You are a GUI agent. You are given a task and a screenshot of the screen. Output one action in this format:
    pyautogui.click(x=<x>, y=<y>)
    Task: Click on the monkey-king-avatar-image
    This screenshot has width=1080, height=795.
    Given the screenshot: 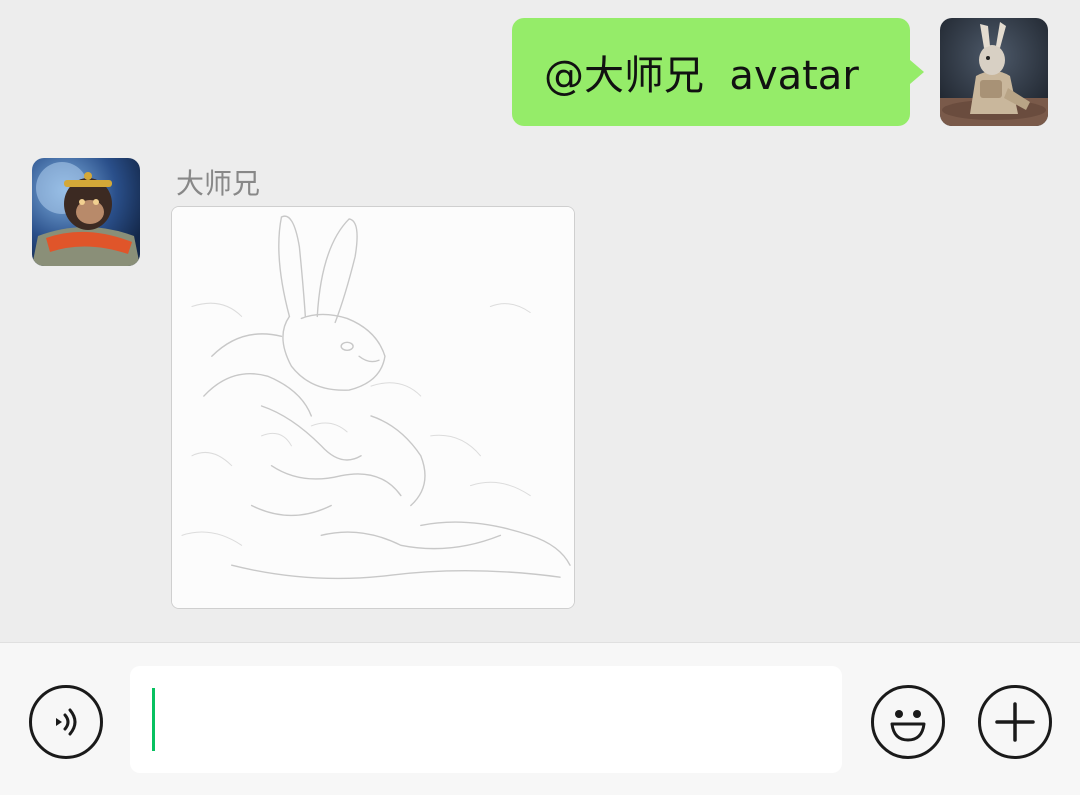 What is the action you would take?
    pyautogui.click(x=86, y=212)
    